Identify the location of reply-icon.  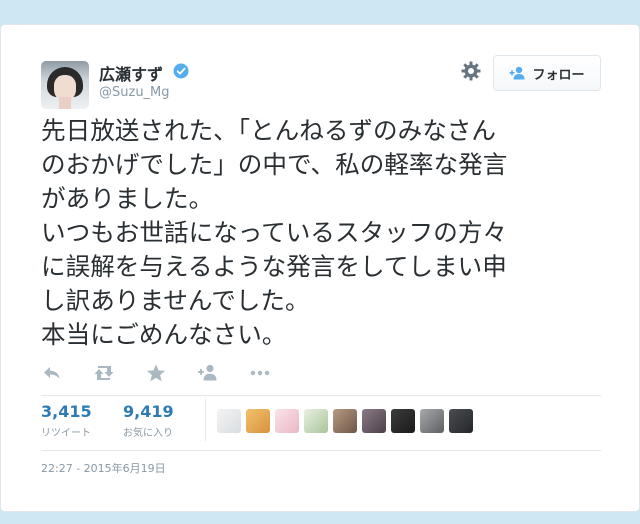
(52, 373).